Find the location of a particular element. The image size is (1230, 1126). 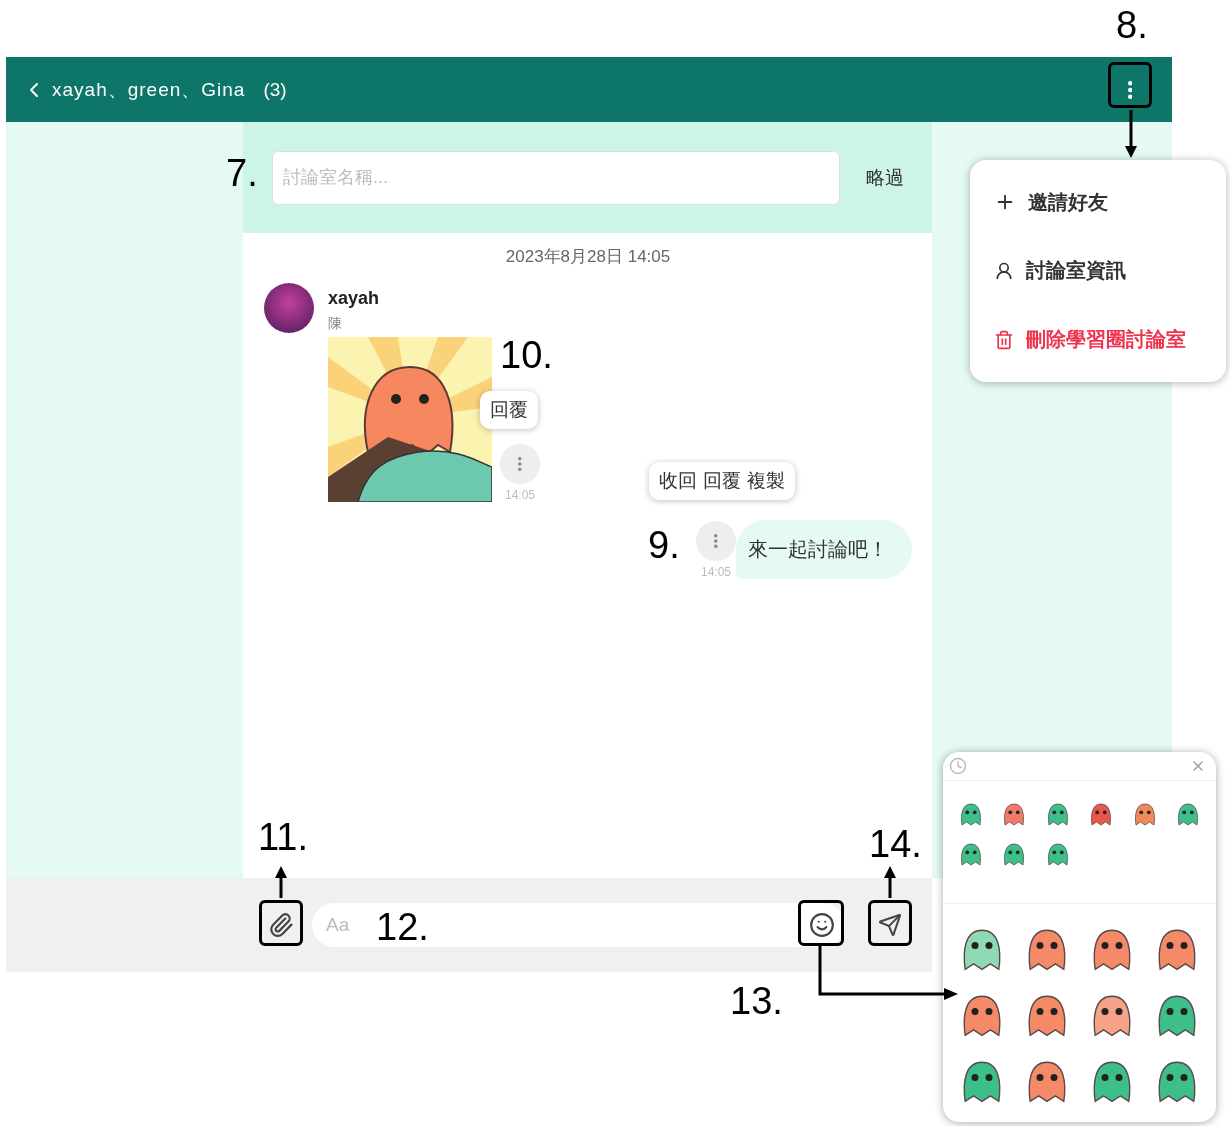

paperclip-icon is located at coordinates (281, 925).